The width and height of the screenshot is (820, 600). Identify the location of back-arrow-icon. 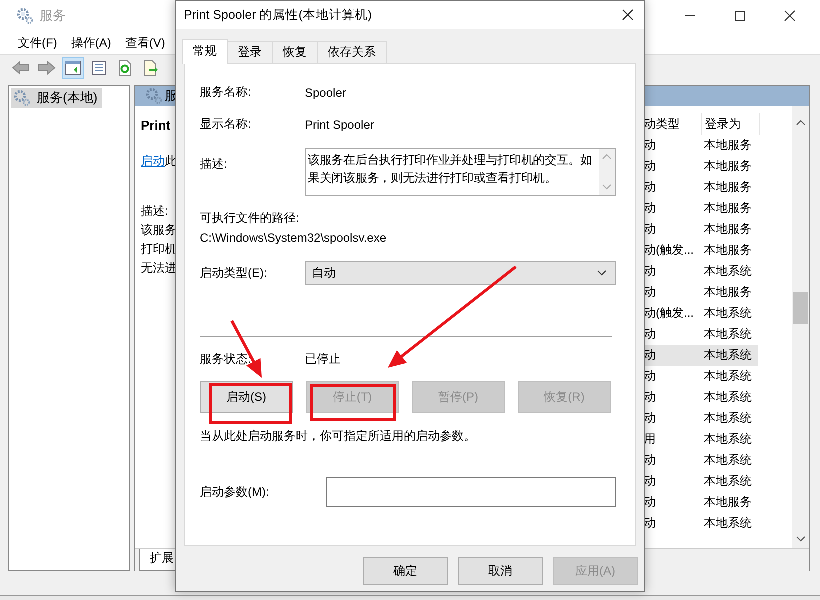
(21, 68).